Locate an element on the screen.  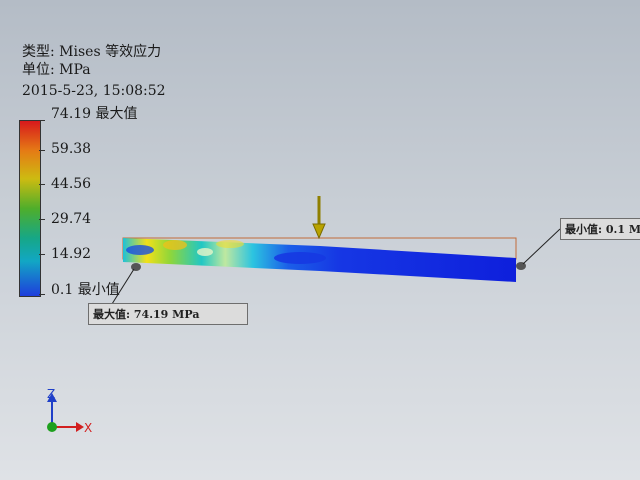
x-axis-label: X is located at coordinates (88, 428).